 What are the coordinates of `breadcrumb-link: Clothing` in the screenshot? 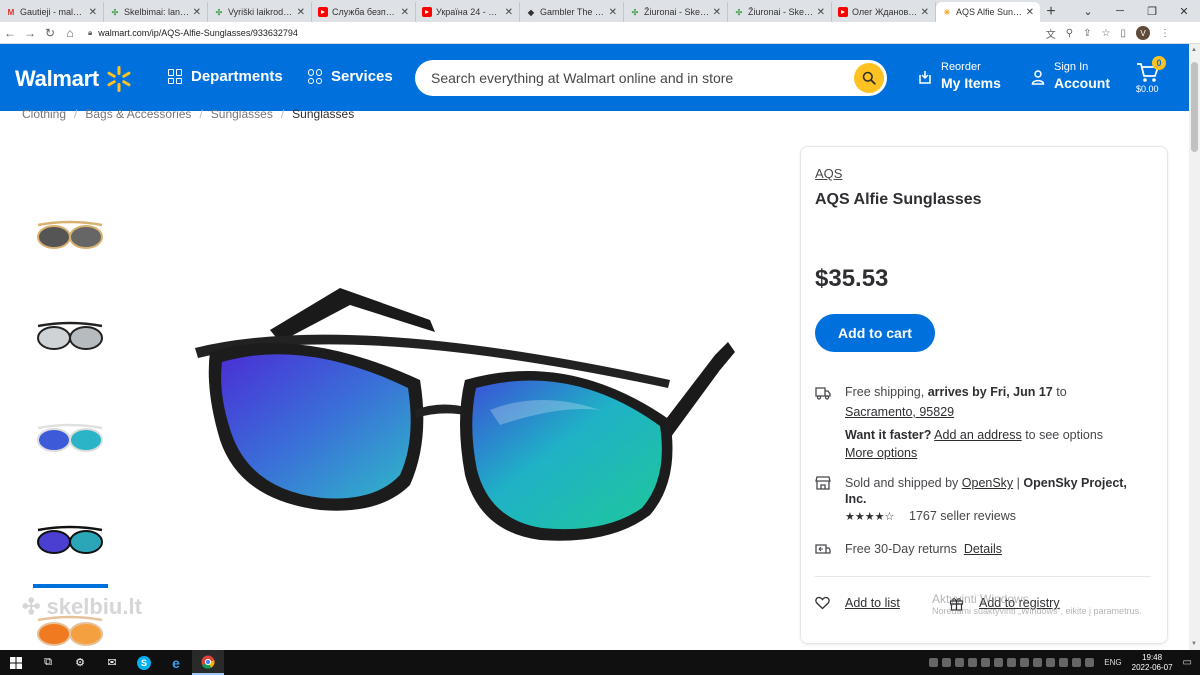 It's located at (44, 114).